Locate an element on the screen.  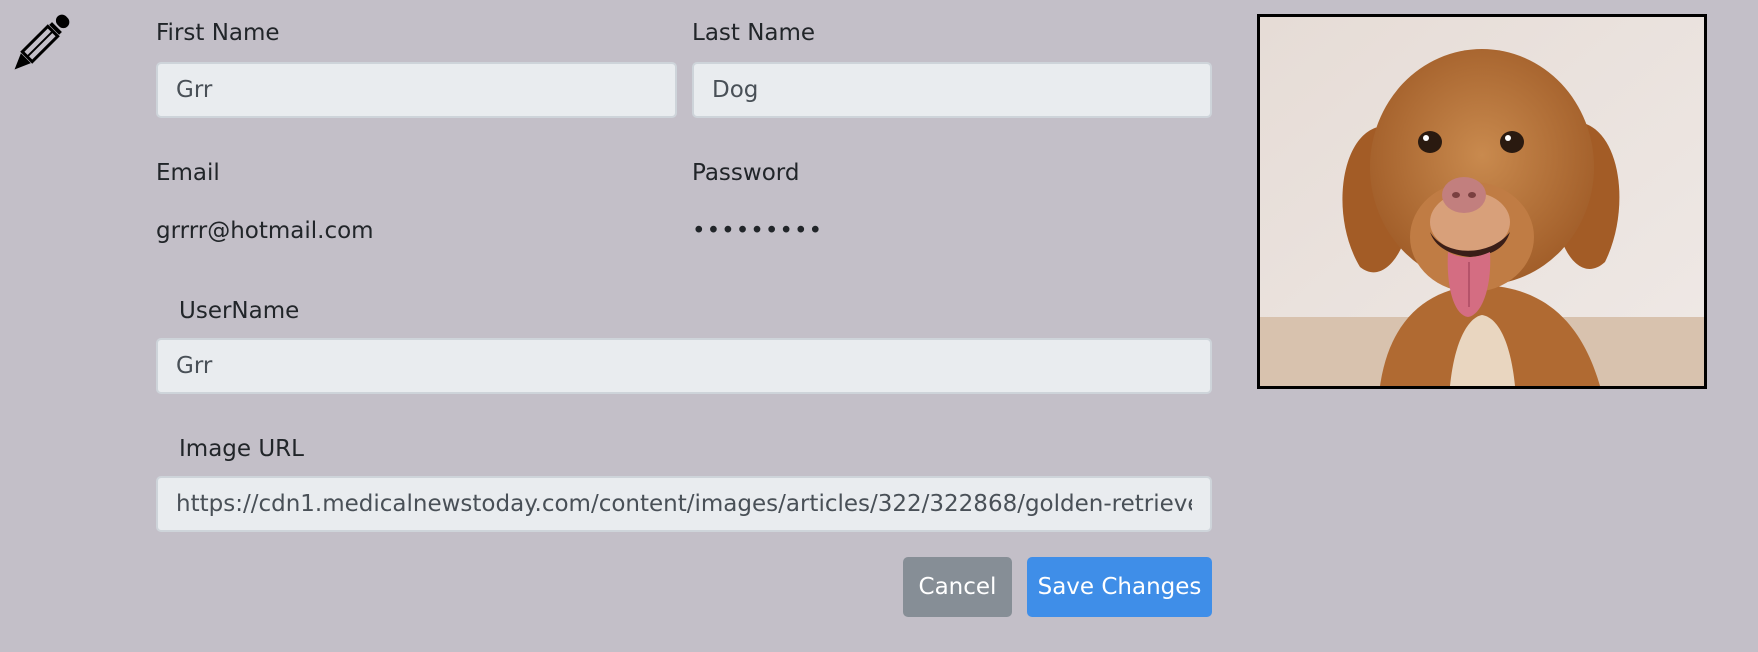
first-name-label: First Name is located at coordinates (218, 33).